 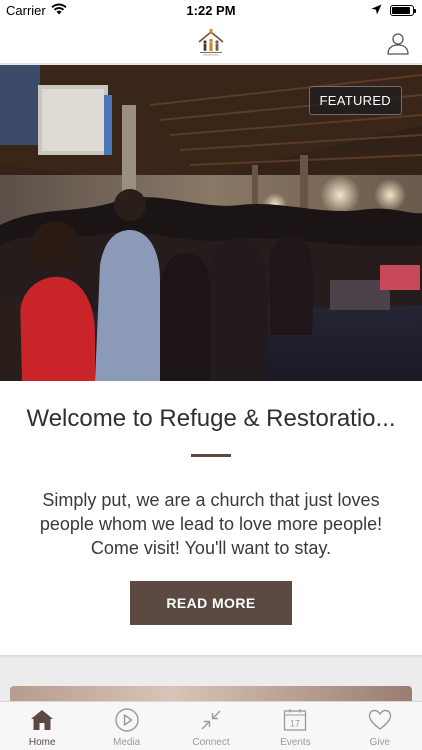 I want to click on heart-icon, so click(x=380, y=719).